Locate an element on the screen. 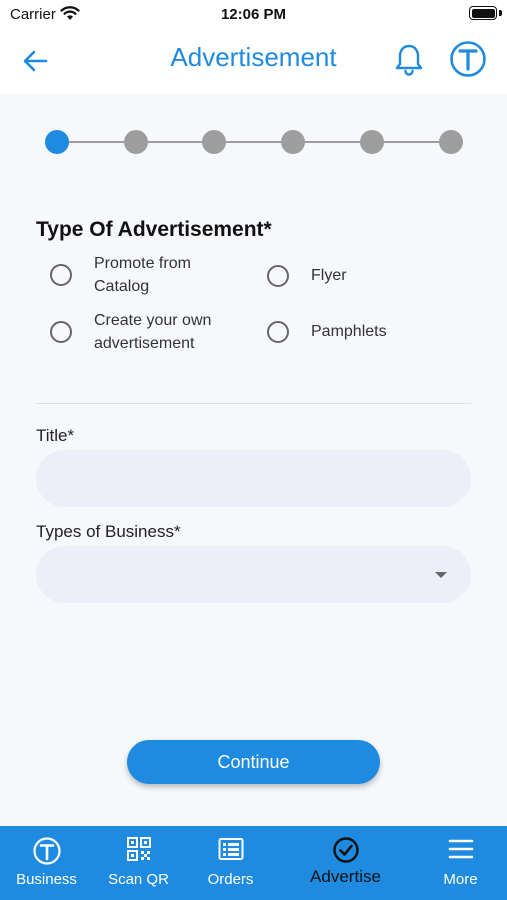 Image resolution: width=507 pixels, height=900 pixels. step-4-dot is located at coordinates (293, 142).